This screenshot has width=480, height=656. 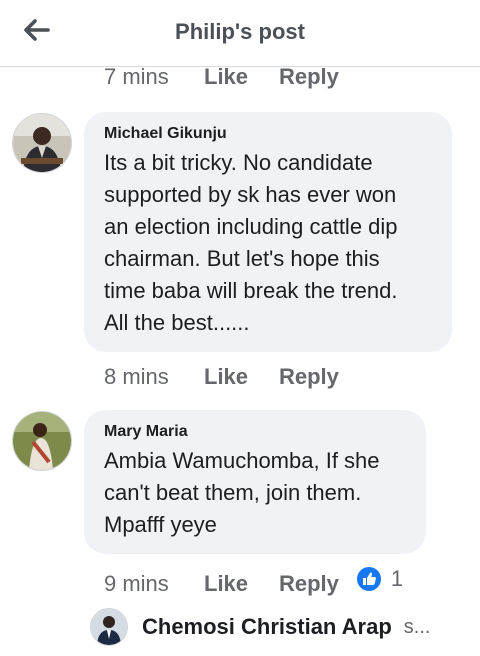 I want to click on like-thumb-icon, so click(x=368, y=579).